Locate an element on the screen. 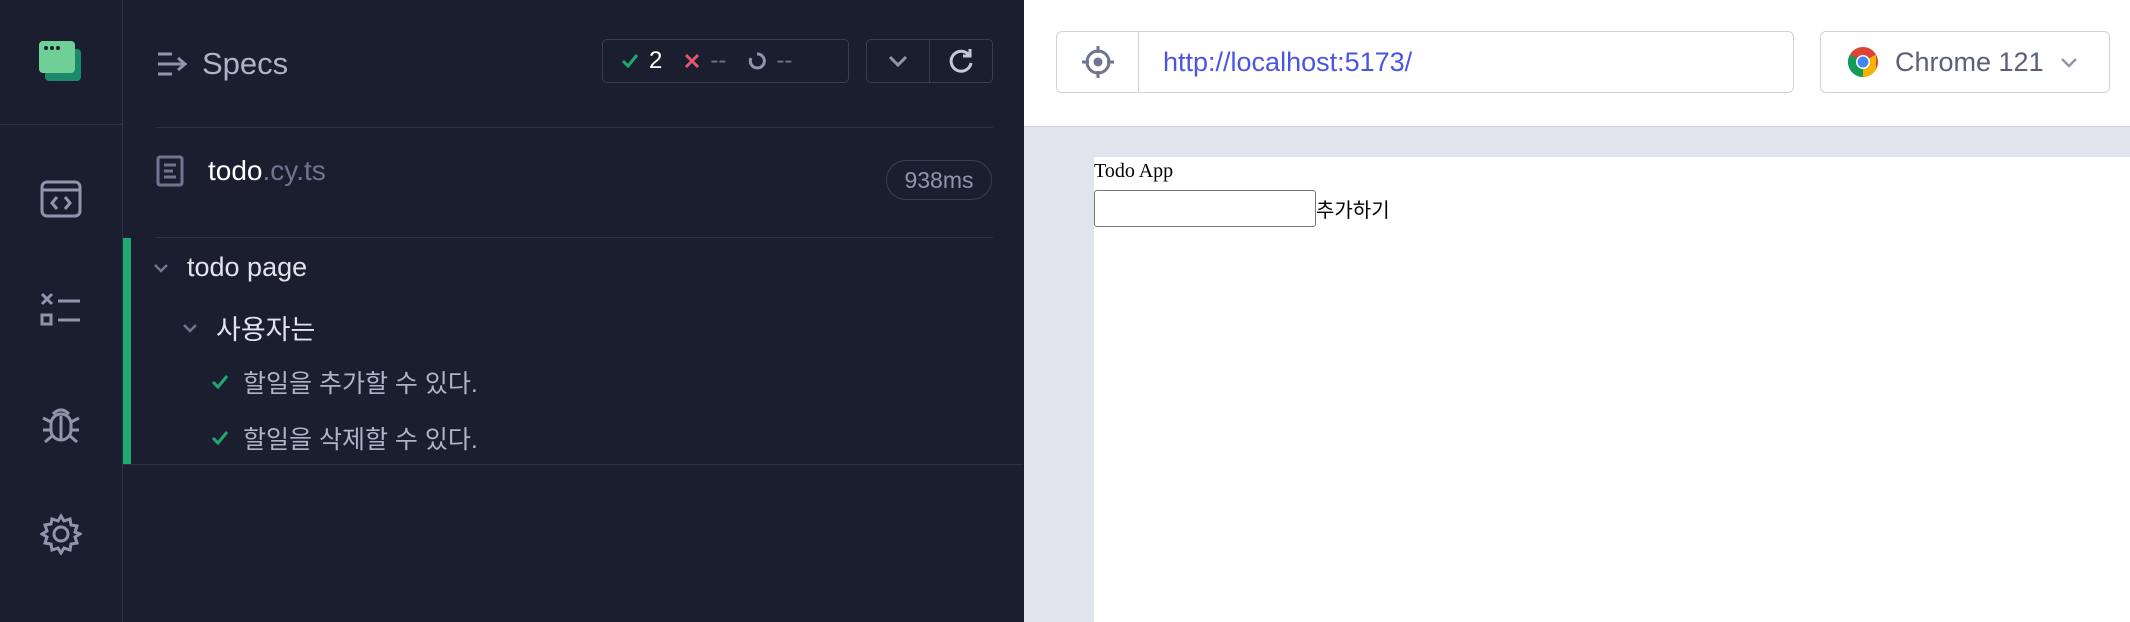 This screenshot has height=622, width=2130. crosshair-icon is located at coordinates (1097, 62).